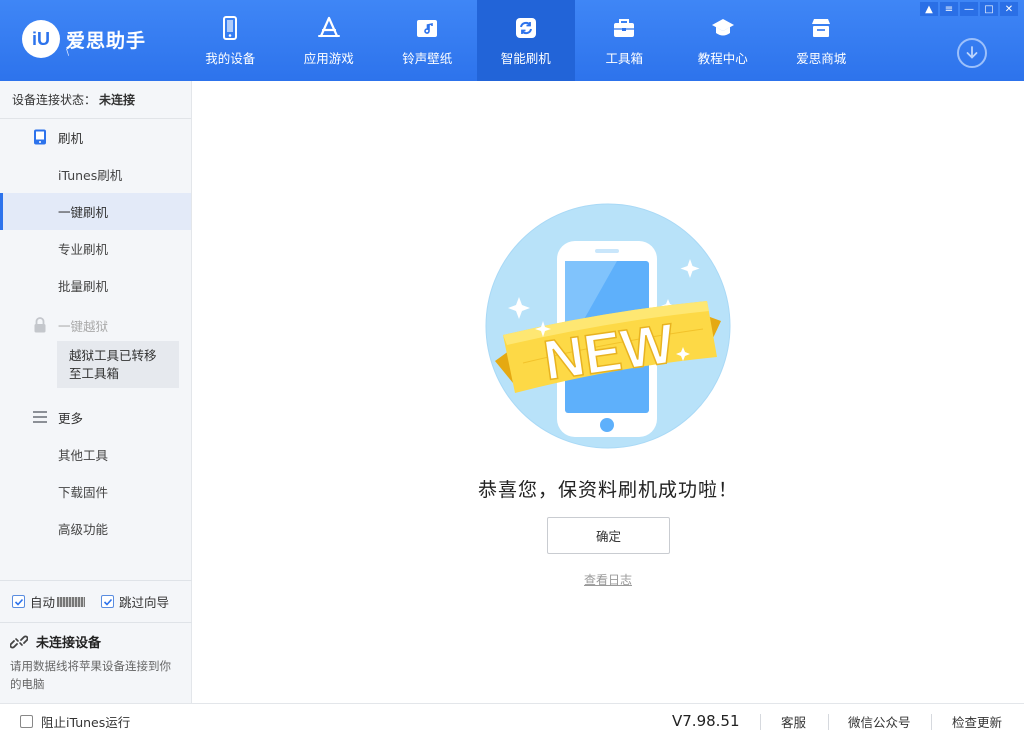 This screenshot has width=1024, height=738. What do you see at coordinates (26, 721) in the screenshot?
I see `block-itunes-checkbox` at bounding box center [26, 721].